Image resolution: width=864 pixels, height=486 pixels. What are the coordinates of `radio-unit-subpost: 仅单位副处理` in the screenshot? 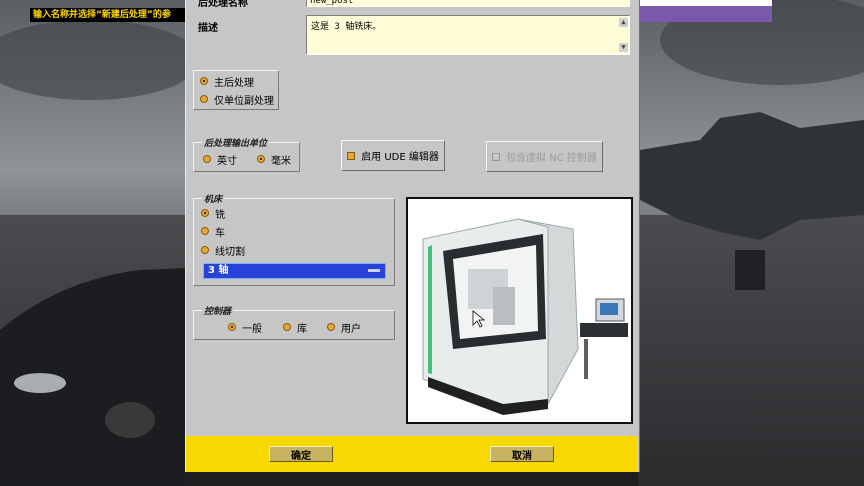 It's located at (237, 99).